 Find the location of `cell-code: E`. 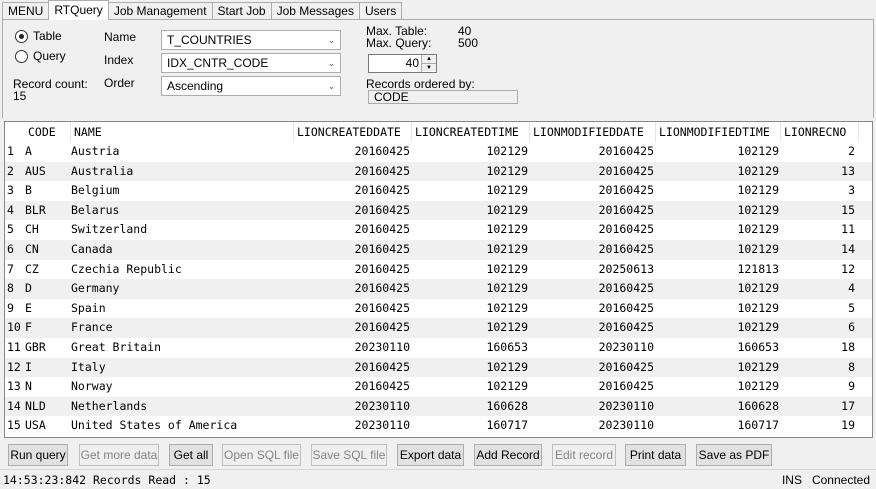

cell-code: E is located at coordinates (28, 307).